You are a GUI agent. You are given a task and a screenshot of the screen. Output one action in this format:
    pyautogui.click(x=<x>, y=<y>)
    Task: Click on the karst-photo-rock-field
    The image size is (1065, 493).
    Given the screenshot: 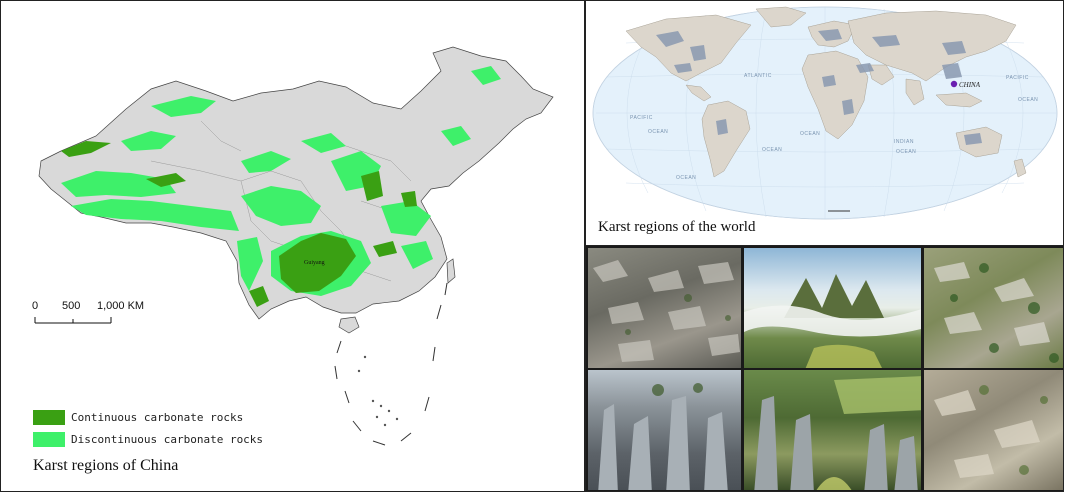 What is the action you would take?
    pyautogui.click(x=664, y=308)
    